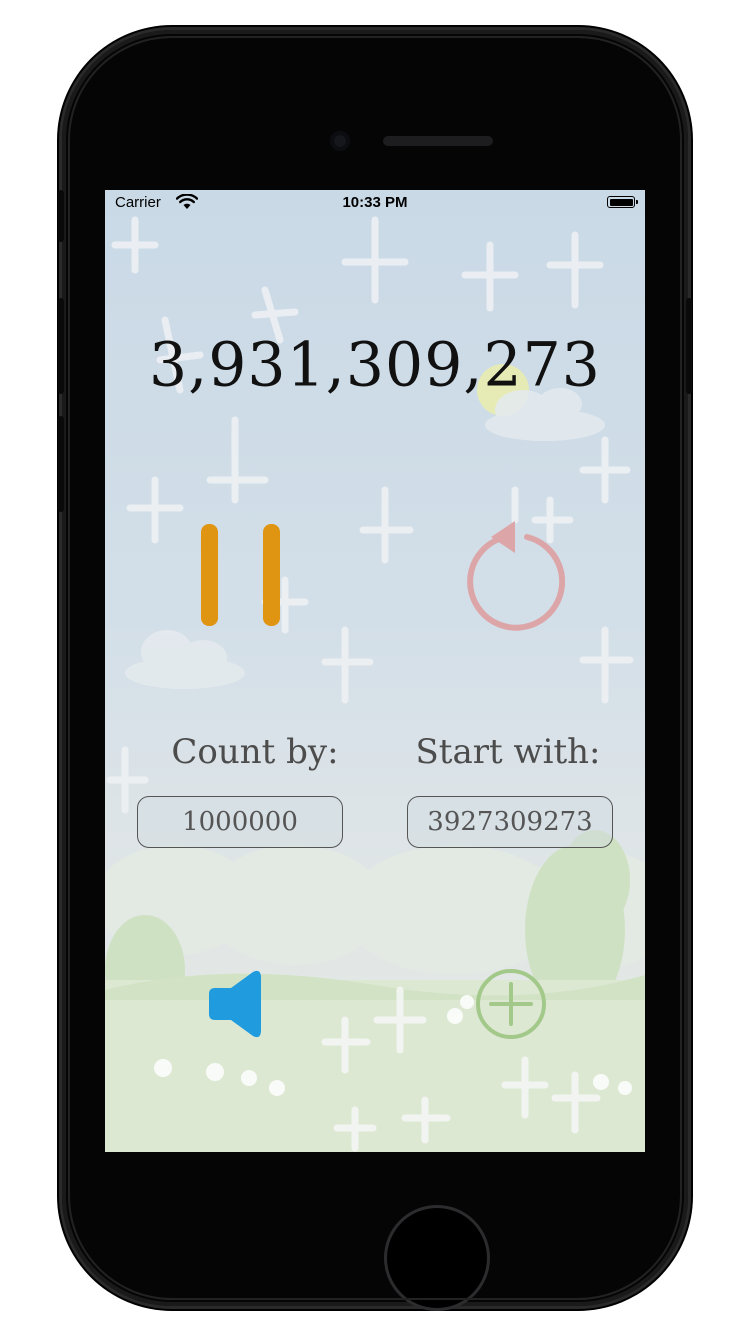 This screenshot has width=750, height=1334. I want to click on pause-button, so click(243, 577).